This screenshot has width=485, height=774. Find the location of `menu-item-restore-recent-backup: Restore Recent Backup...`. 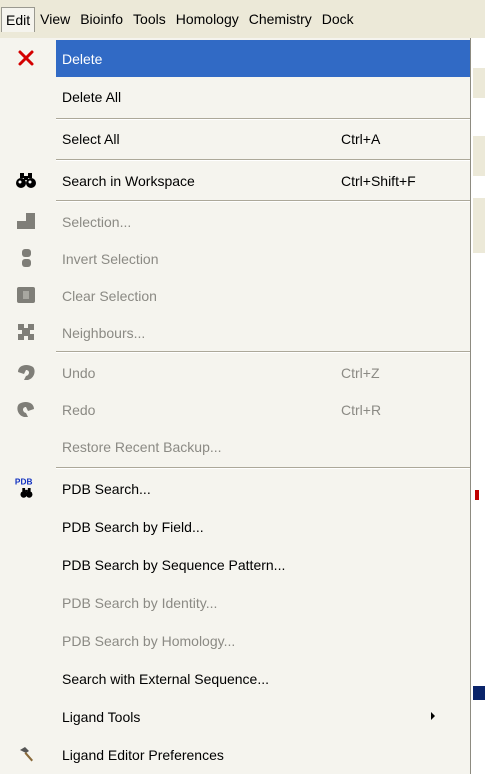

menu-item-restore-recent-backup: Restore Recent Backup... is located at coordinates (234, 446).